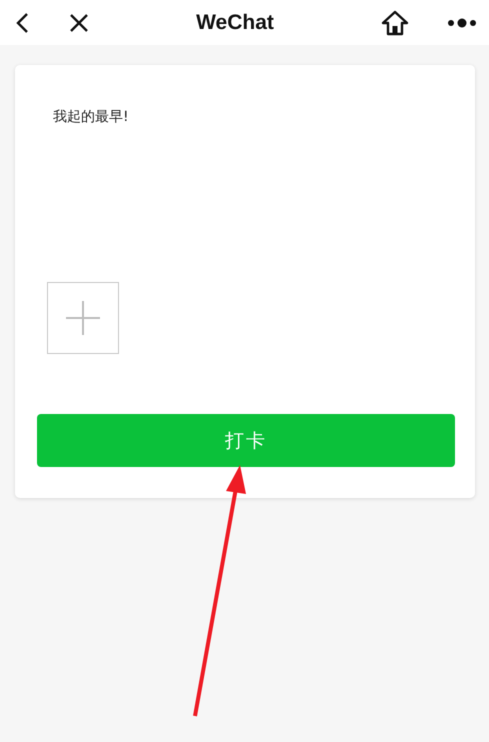  Describe the element at coordinates (83, 318) in the screenshot. I see `plus-icon` at that location.